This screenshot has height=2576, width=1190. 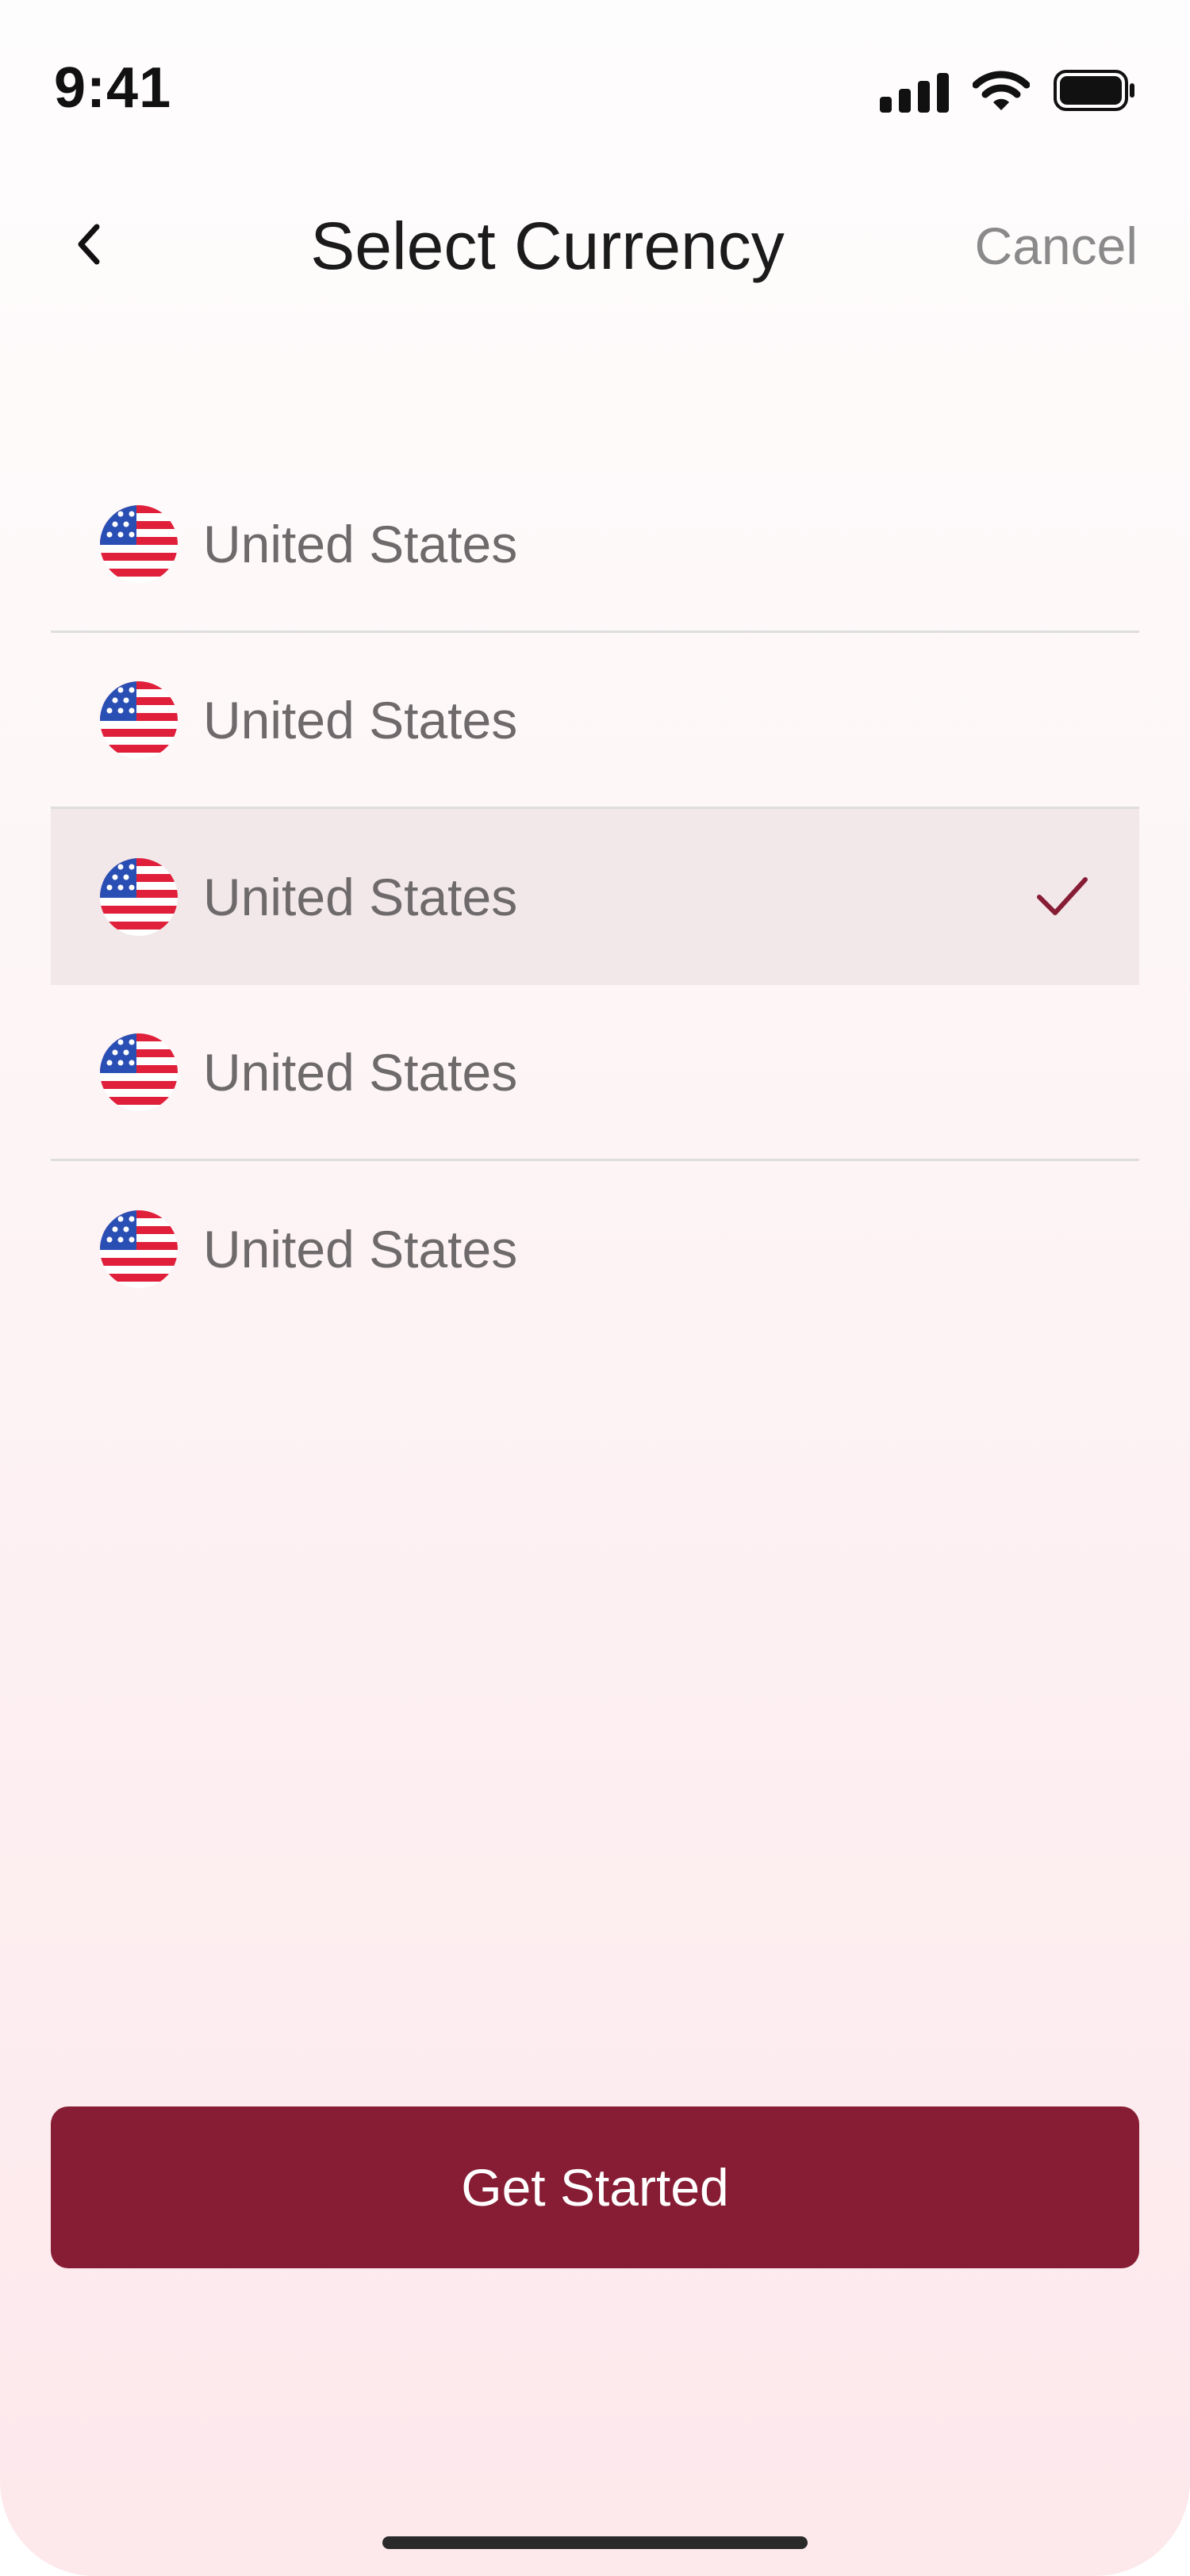 I want to click on checkmark-icon, so click(x=1062, y=899).